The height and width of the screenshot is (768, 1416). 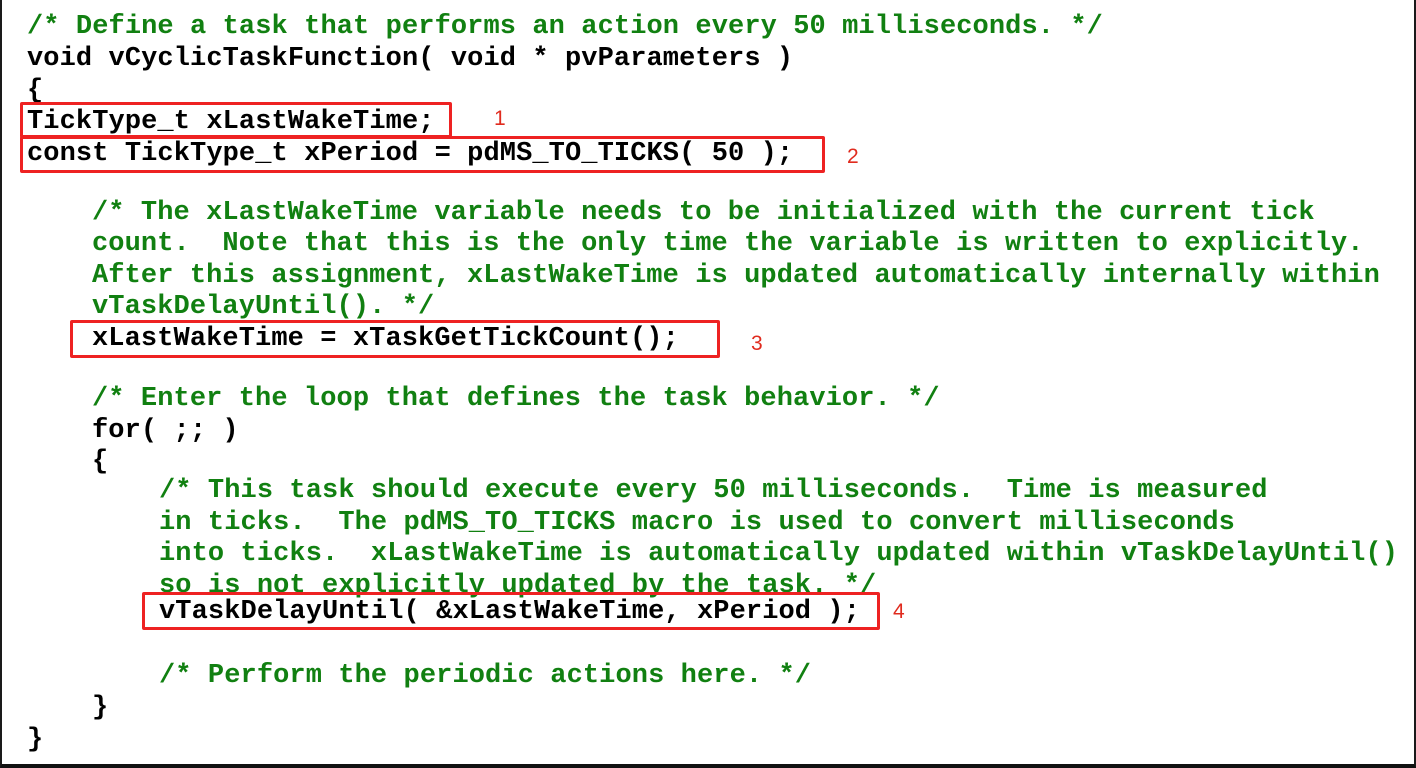 What do you see at coordinates (165, 431) in the screenshot?
I see `code-line: for( ;; )` at bounding box center [165, 431].